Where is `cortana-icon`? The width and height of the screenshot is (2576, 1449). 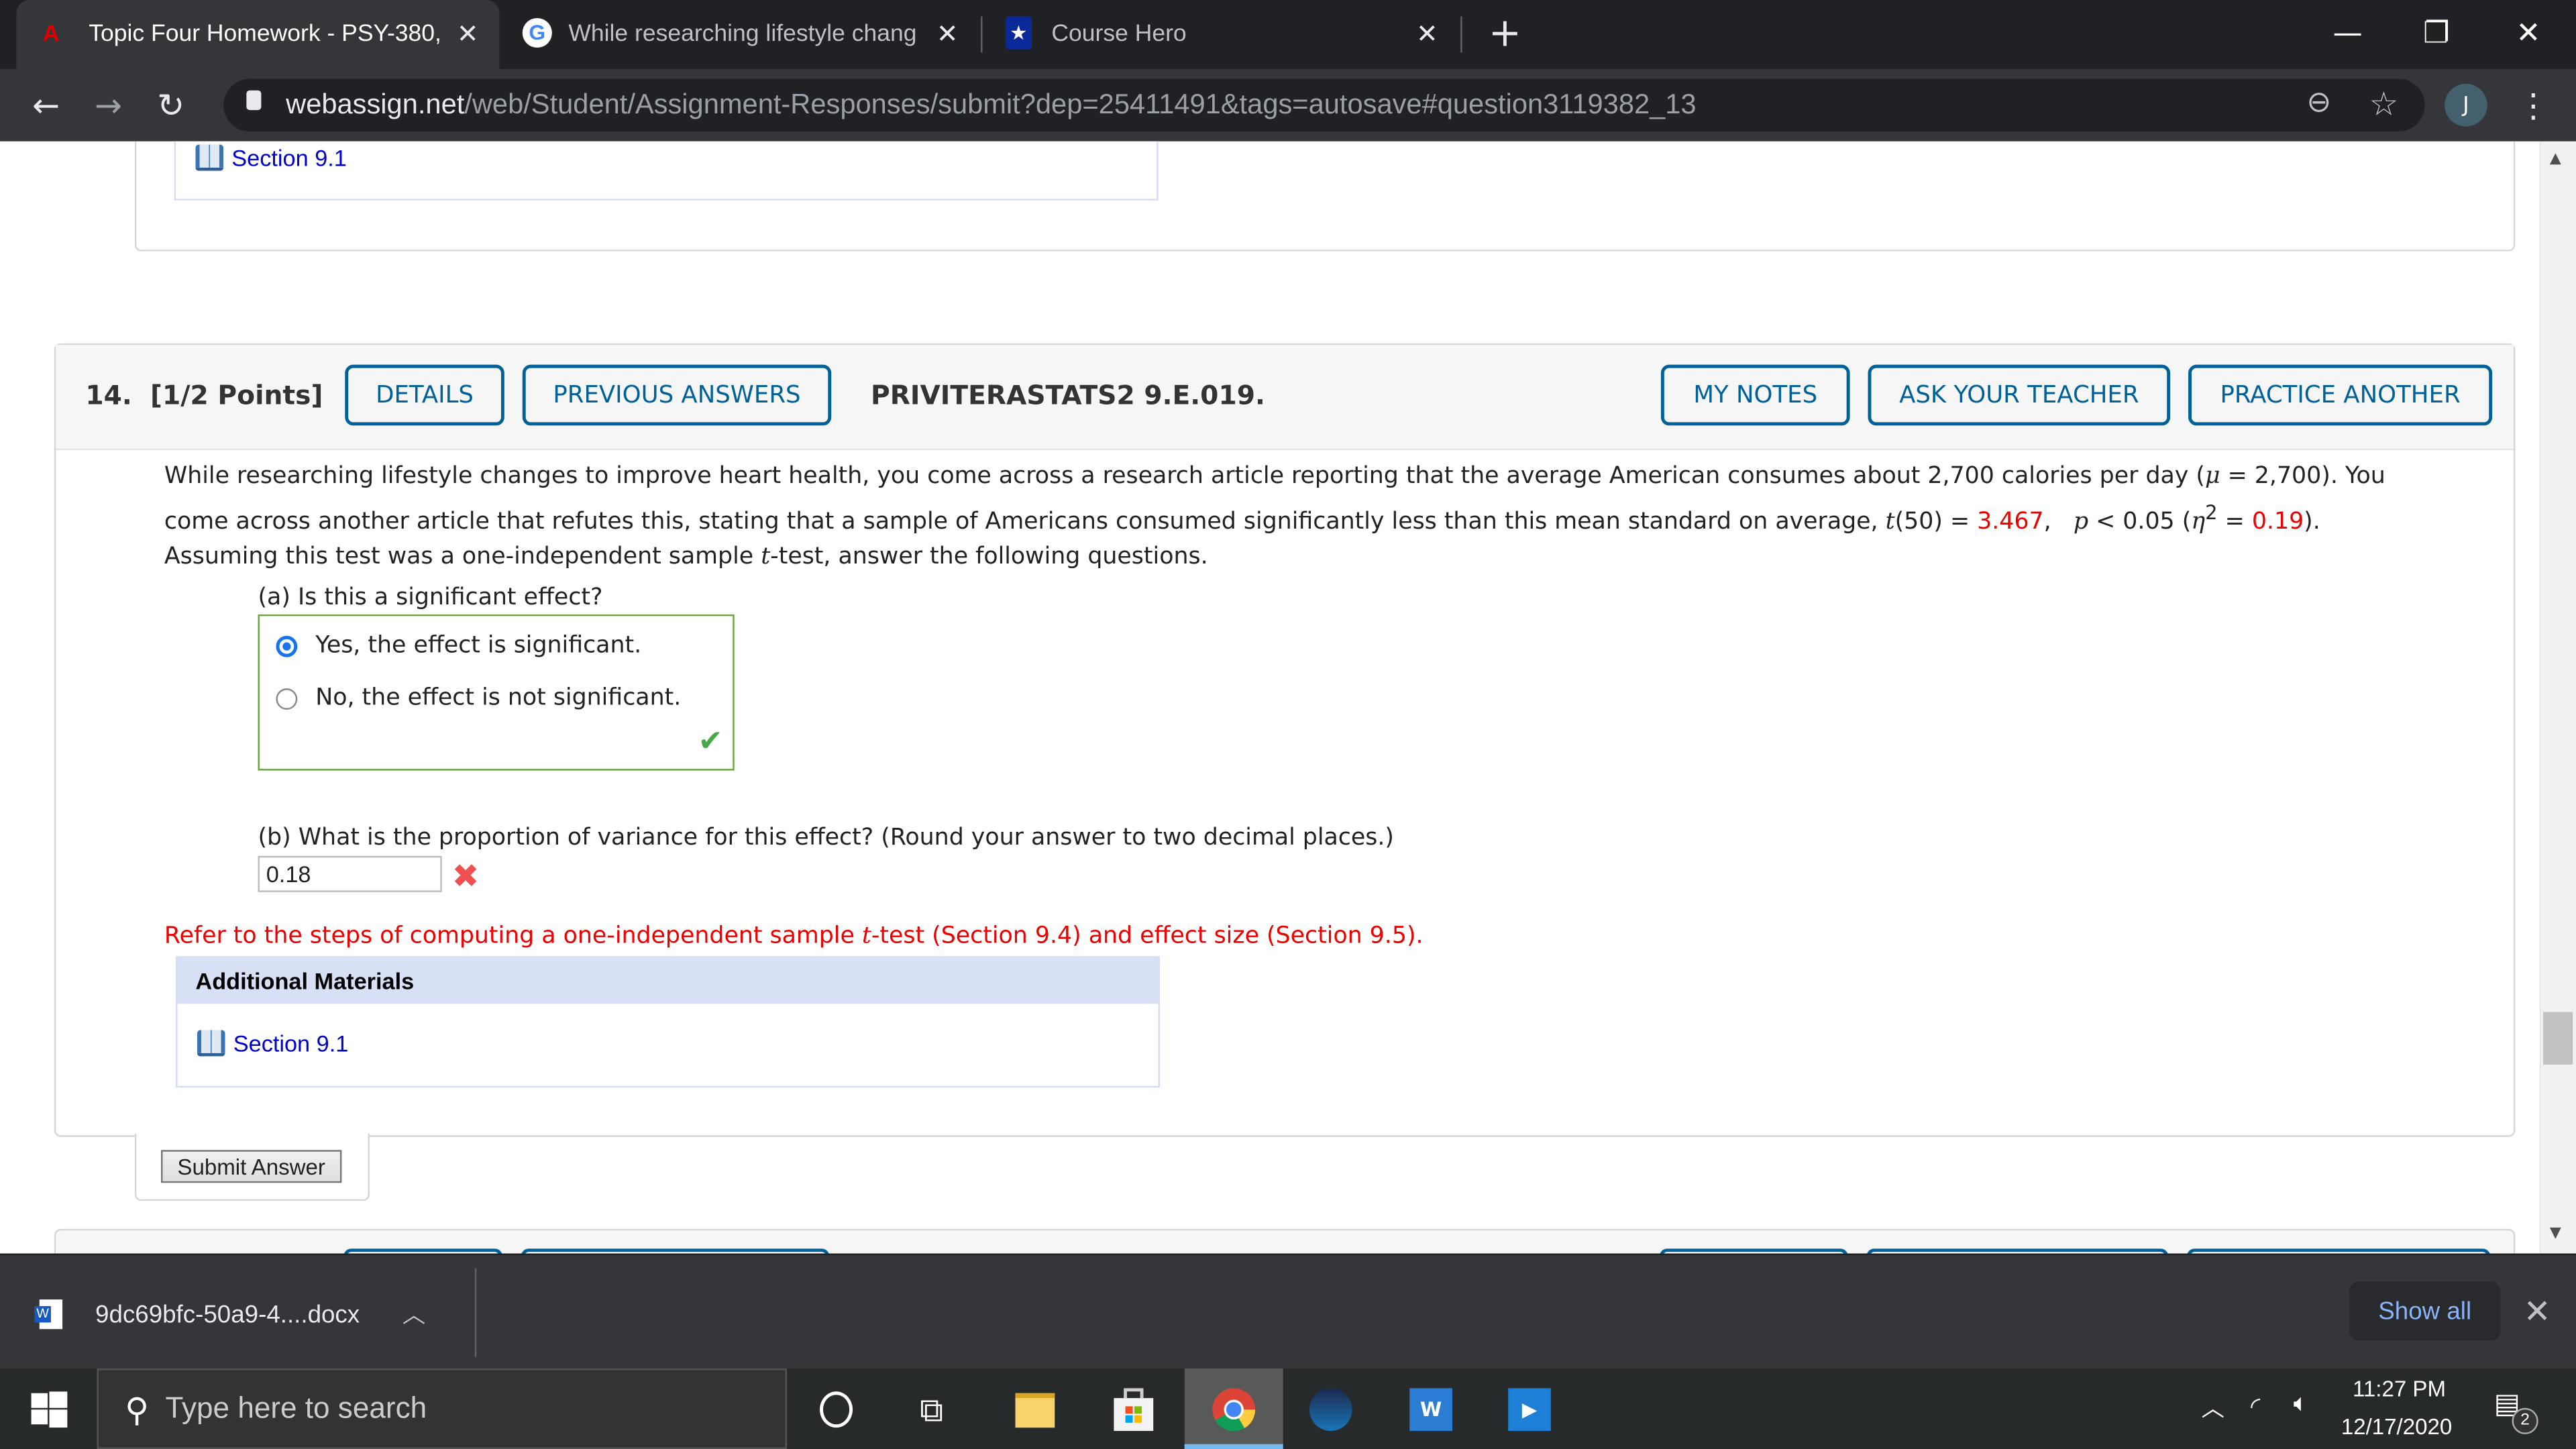
cortana-icon is located at coordinates (836, 1409).